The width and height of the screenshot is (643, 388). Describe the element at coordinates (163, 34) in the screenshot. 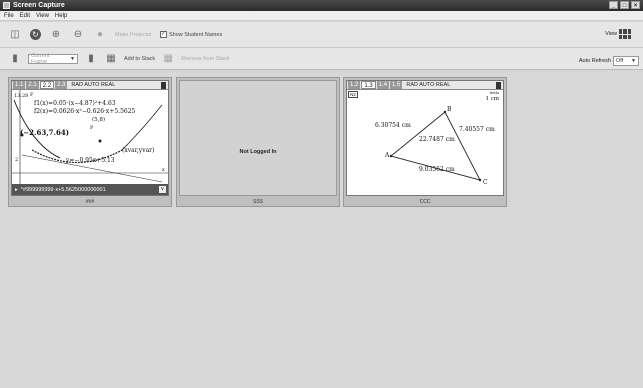

I see `show-names-checkbox: ✓` at that location.